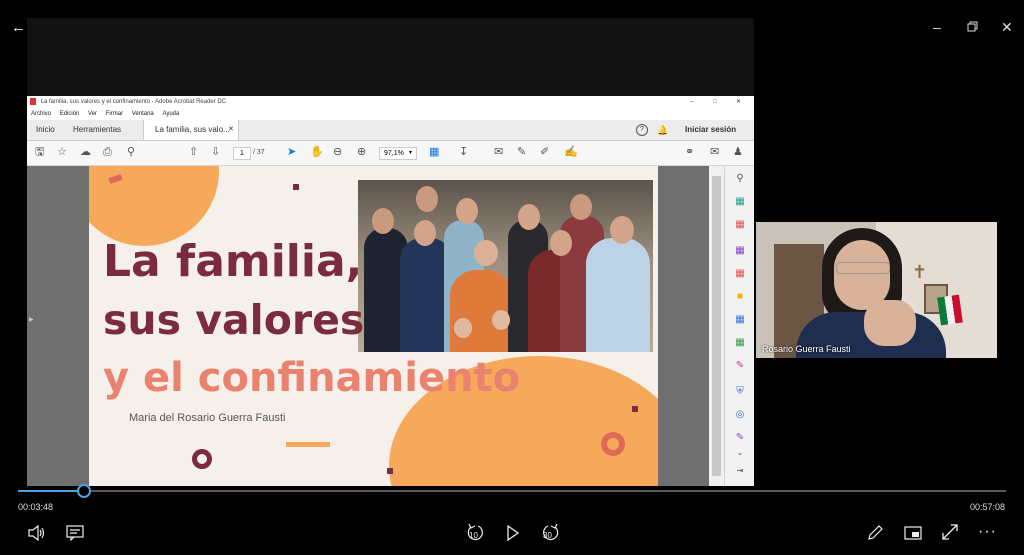 The image size is (1024, 555). What do you see at coordinates (547, 535) in the screenshot?
I see `skip-forward-label: 30` at bounding box center [547, 535].